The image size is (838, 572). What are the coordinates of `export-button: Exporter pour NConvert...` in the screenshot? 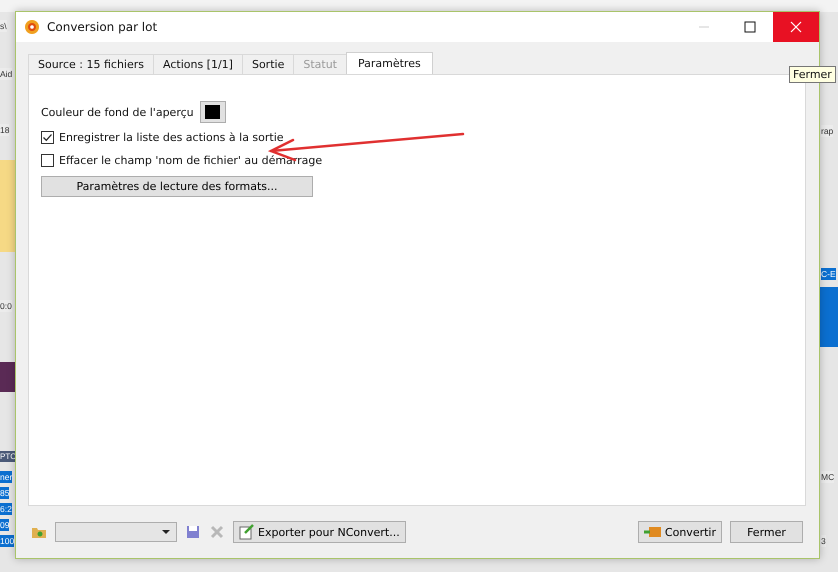 It's located at (319, 532).